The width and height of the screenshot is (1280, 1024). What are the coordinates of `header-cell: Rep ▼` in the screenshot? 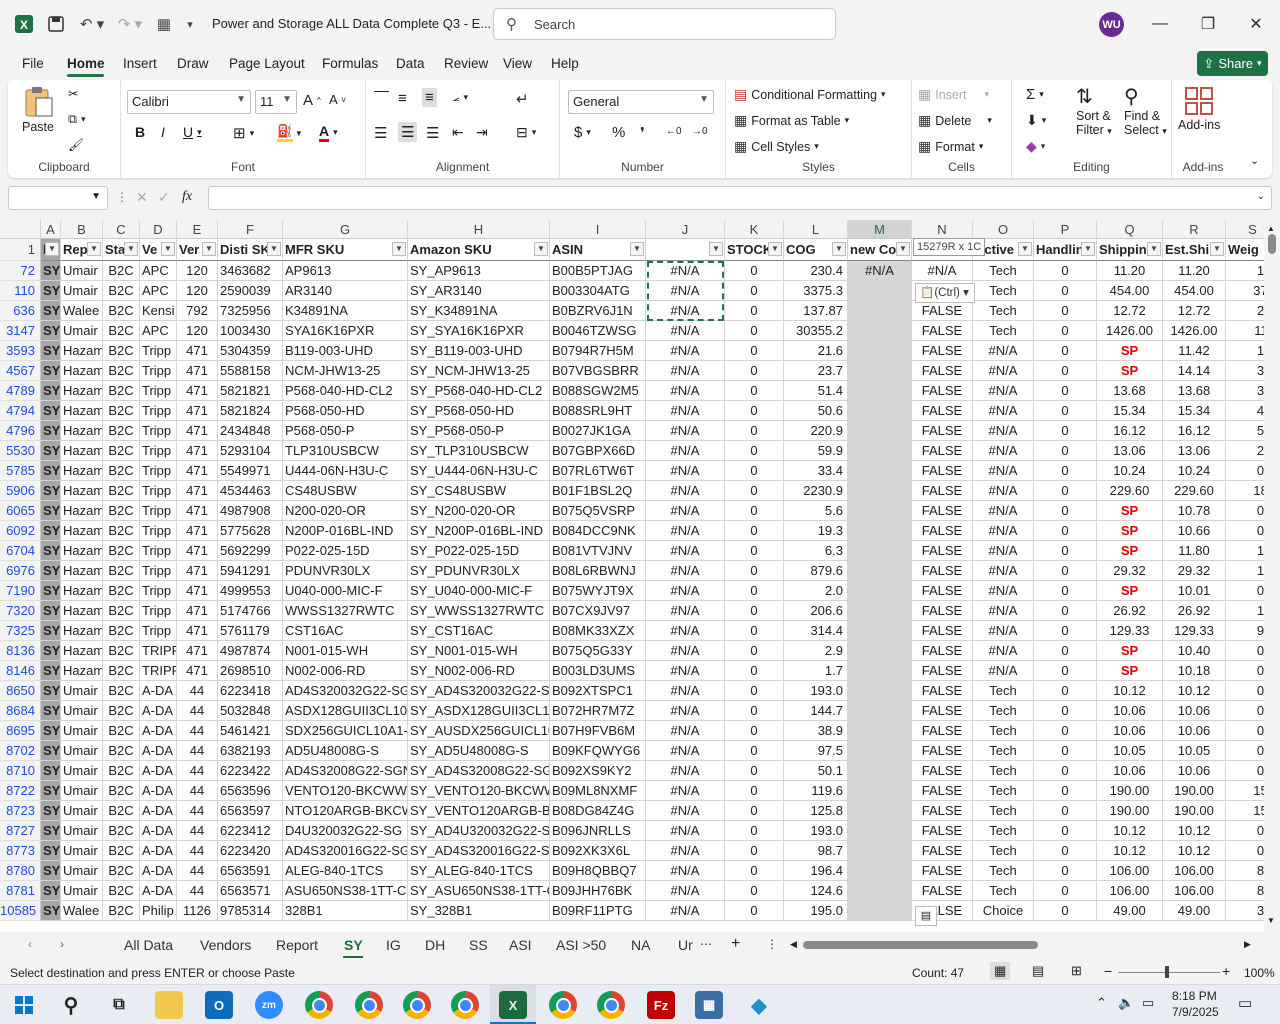 It's located at (82, 250).